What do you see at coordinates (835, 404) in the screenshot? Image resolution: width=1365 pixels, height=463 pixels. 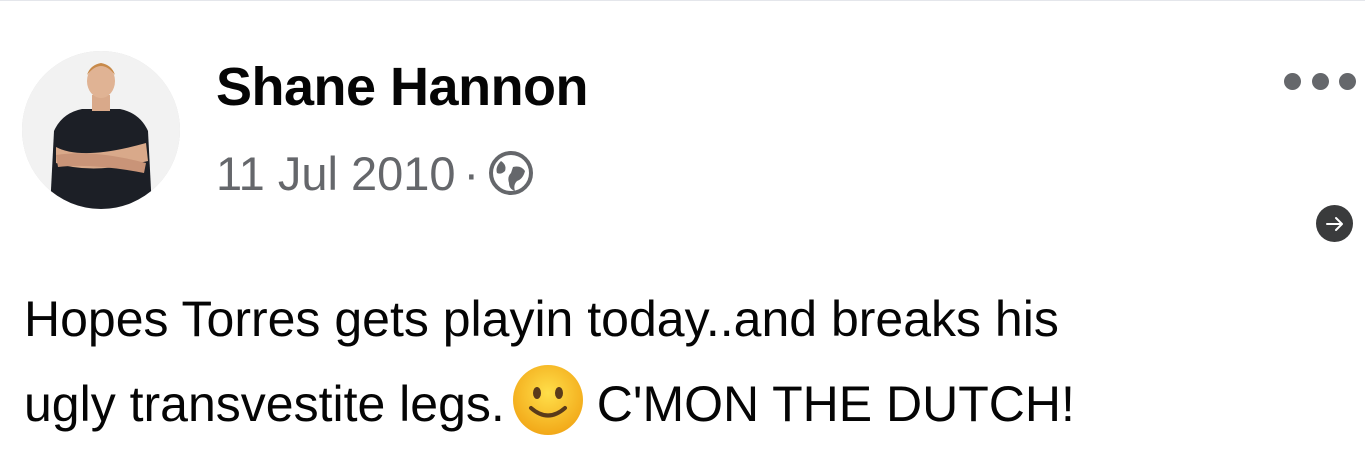 I see `post-text-line3: C'MON THE DUTCH!` at bounding box center [835, 404].